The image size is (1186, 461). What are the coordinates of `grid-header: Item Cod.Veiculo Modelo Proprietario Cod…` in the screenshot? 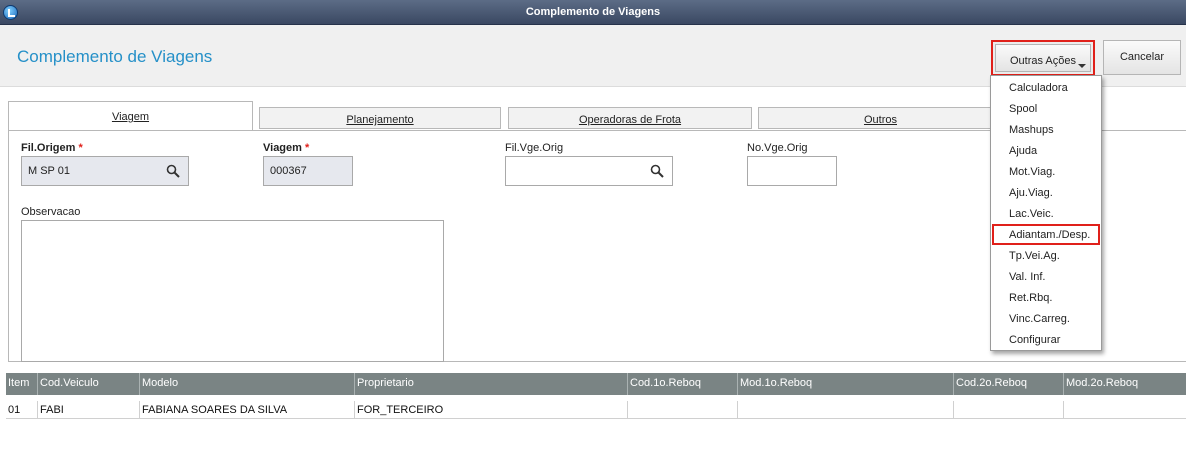 It's located at (596, 384).